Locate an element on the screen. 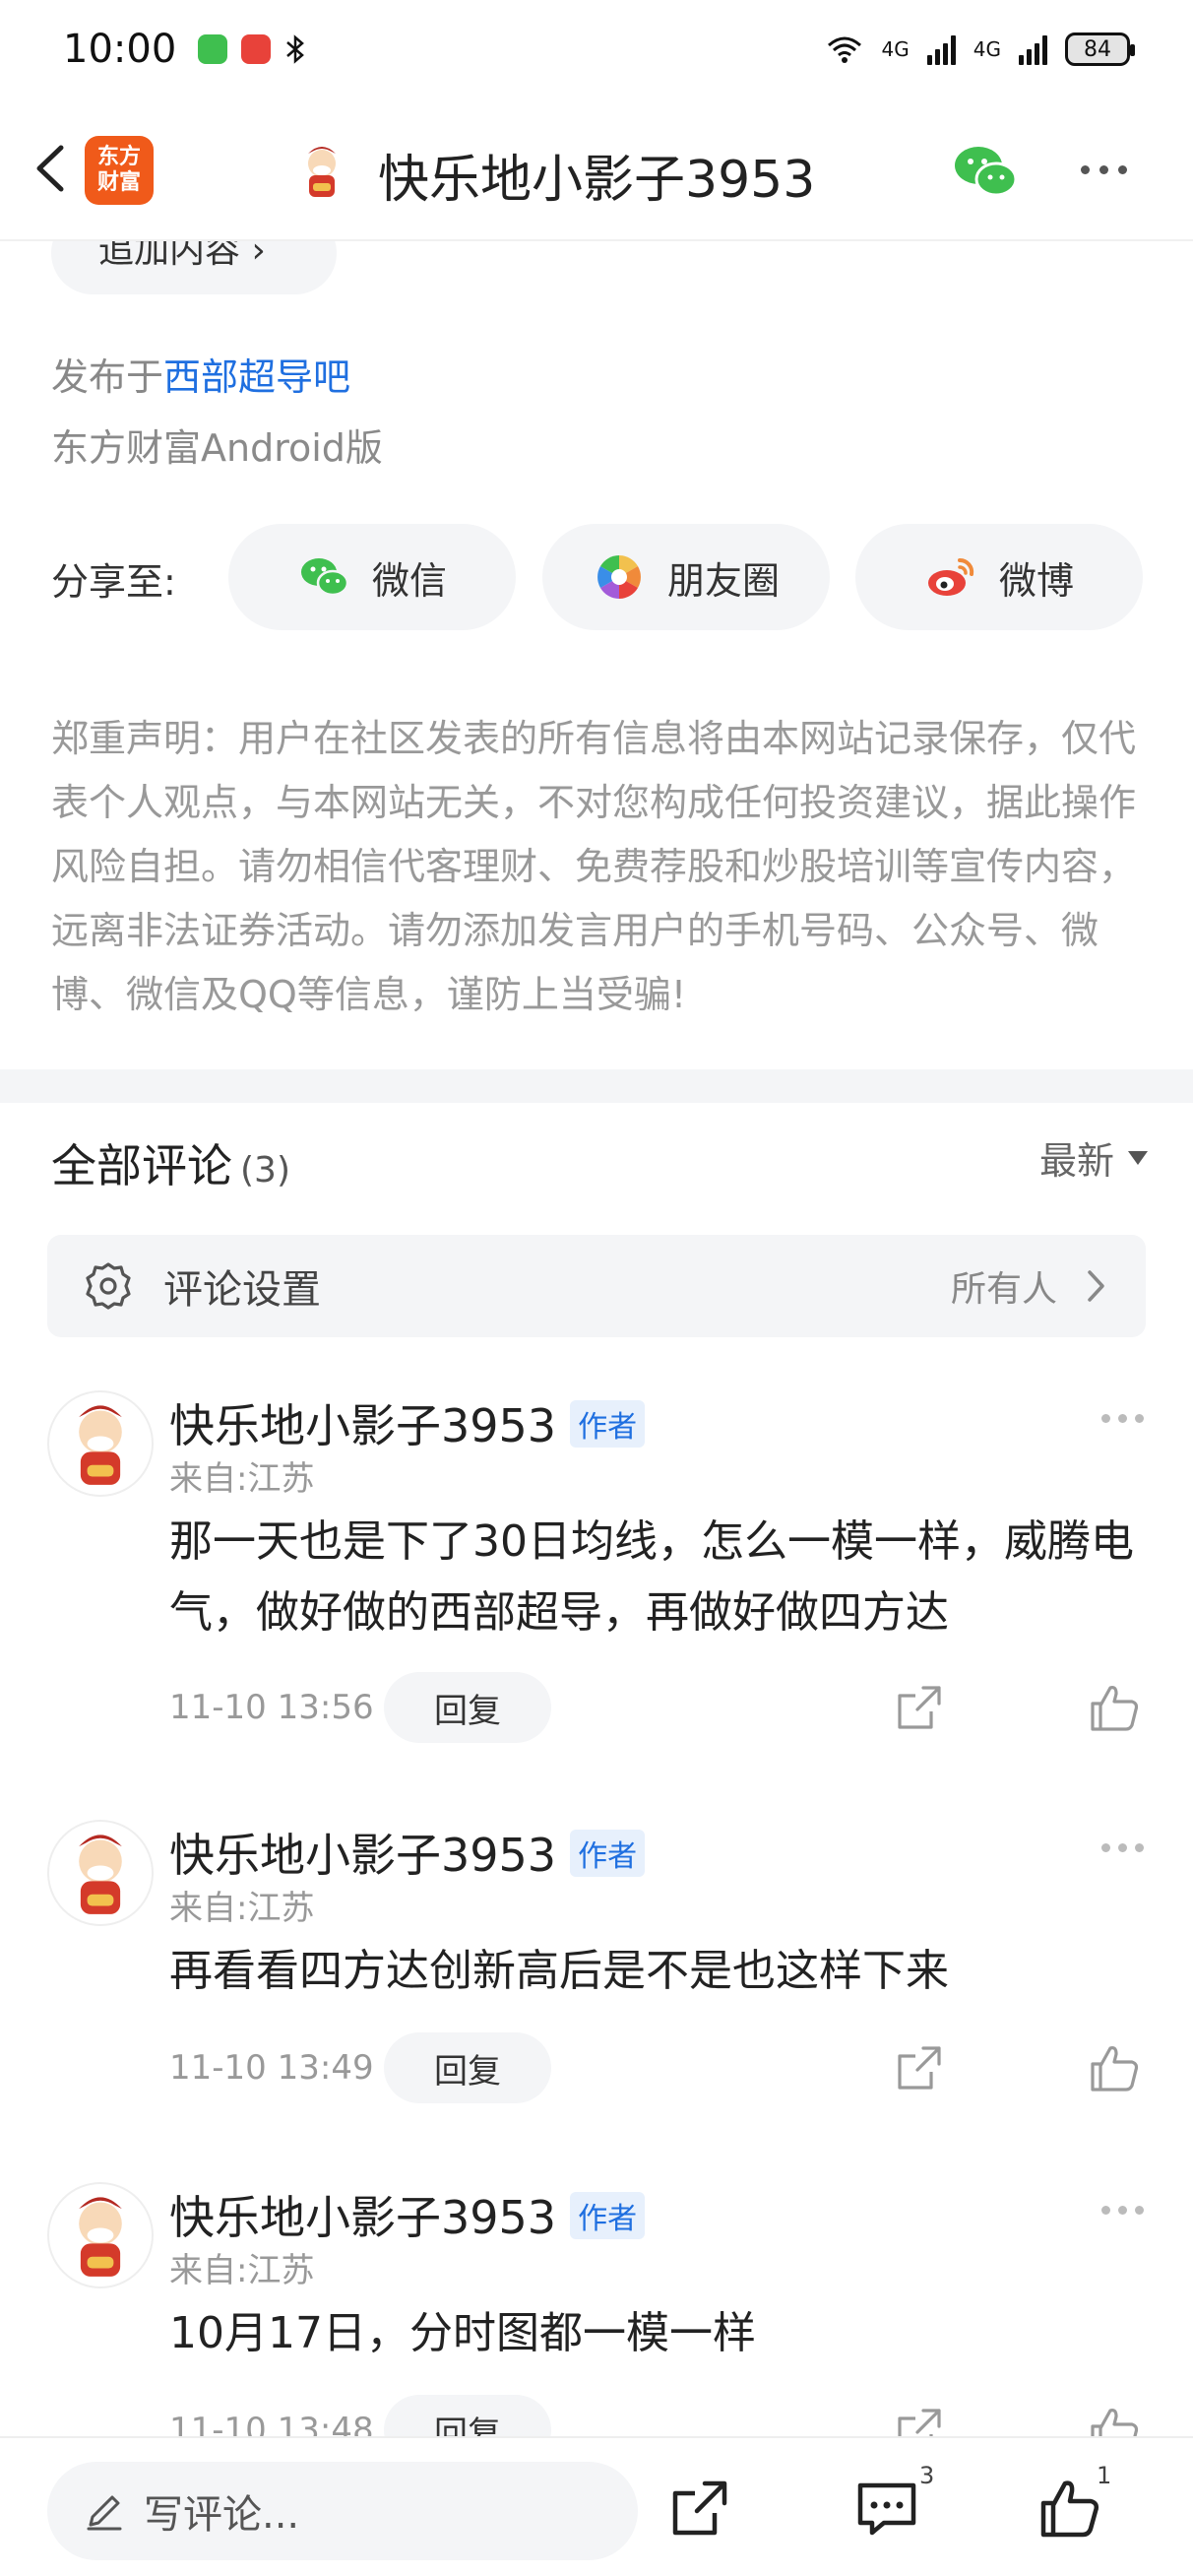 This screenshot has height=2576, width=1193. battery-indicator: 84 is located at coordinates (1100, 49).